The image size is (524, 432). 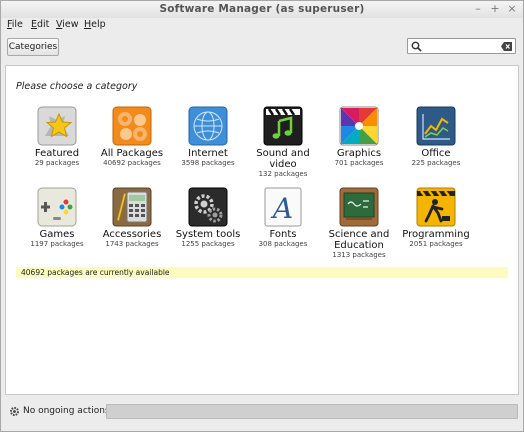 What do you see at coordinates (57, 234) in the screenshot?
I see `category-name: Games` at bounding box center [57, 234].